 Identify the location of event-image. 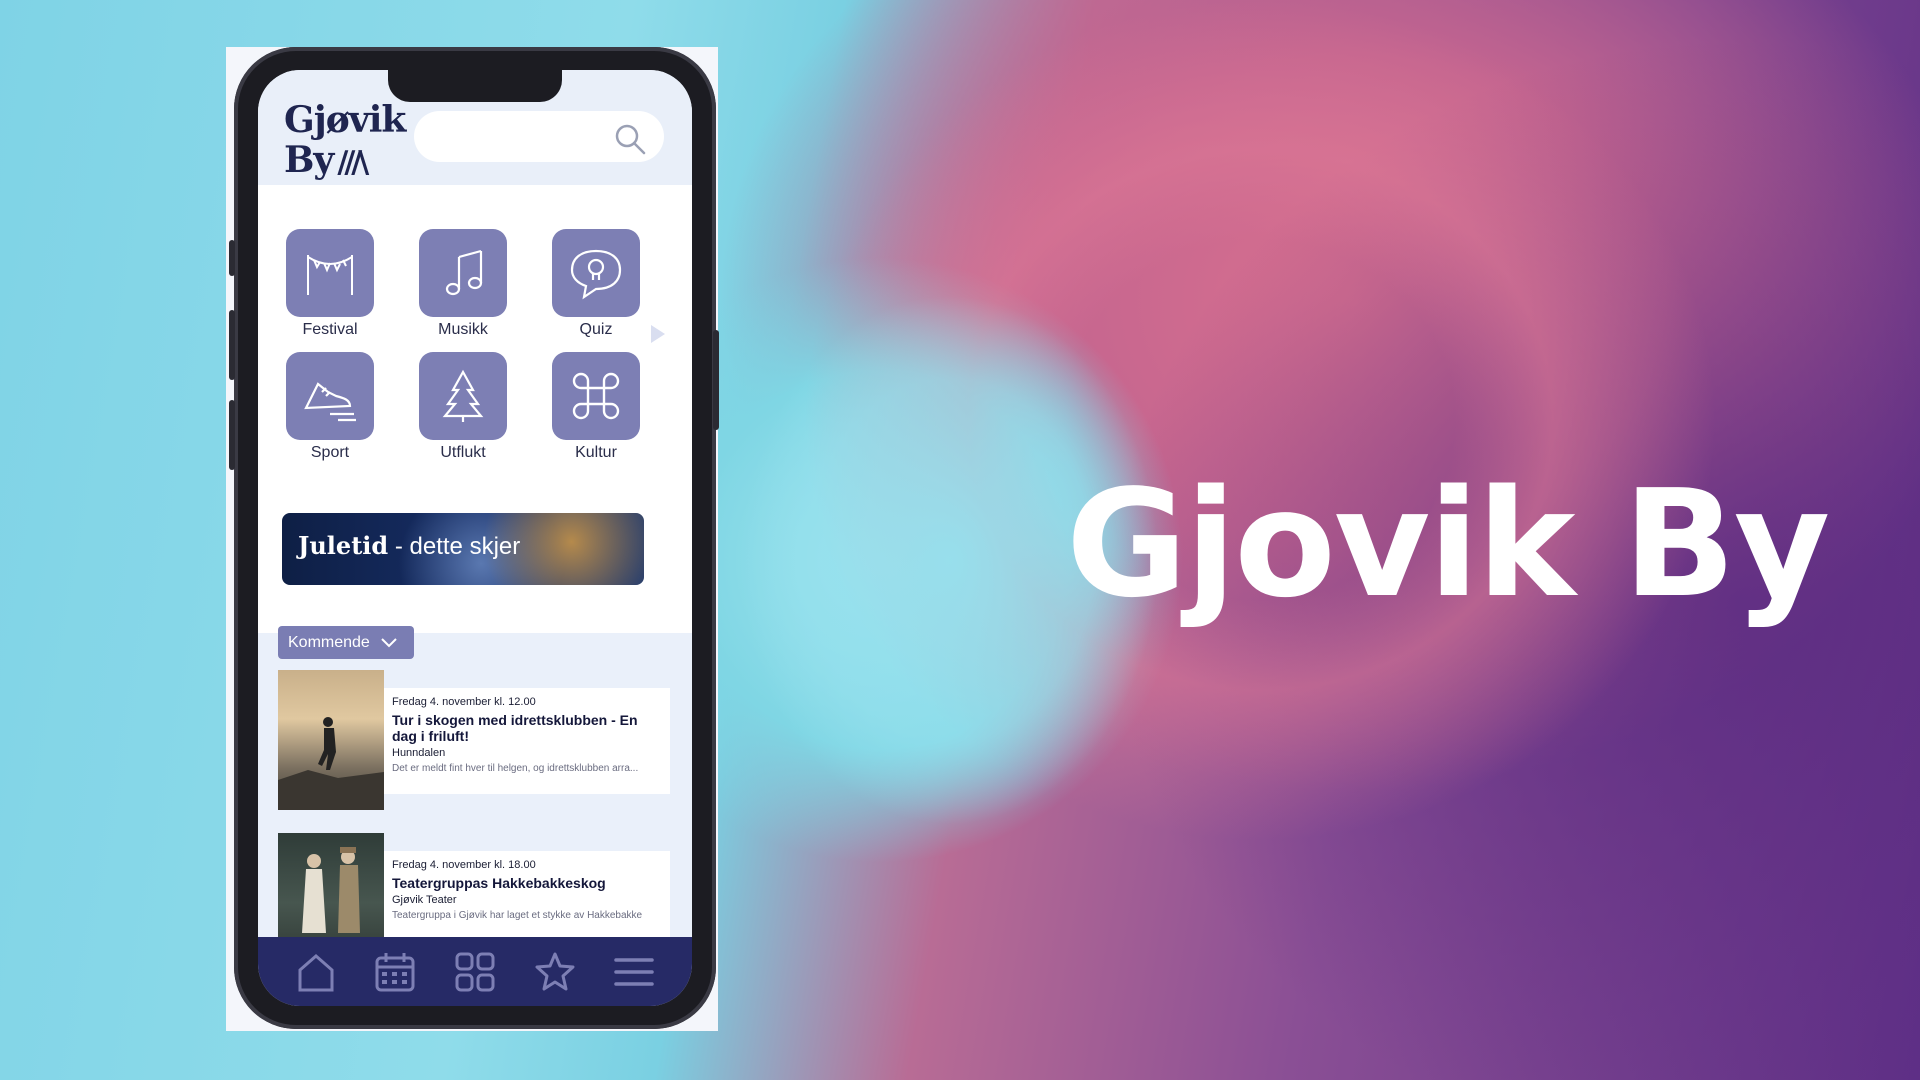
(331, 740).